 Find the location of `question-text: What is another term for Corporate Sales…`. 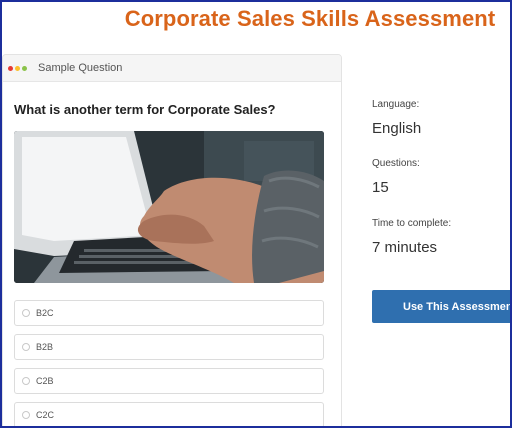

question-text: What is another term for Corporate Sales… is located at coordinates (145, 109).